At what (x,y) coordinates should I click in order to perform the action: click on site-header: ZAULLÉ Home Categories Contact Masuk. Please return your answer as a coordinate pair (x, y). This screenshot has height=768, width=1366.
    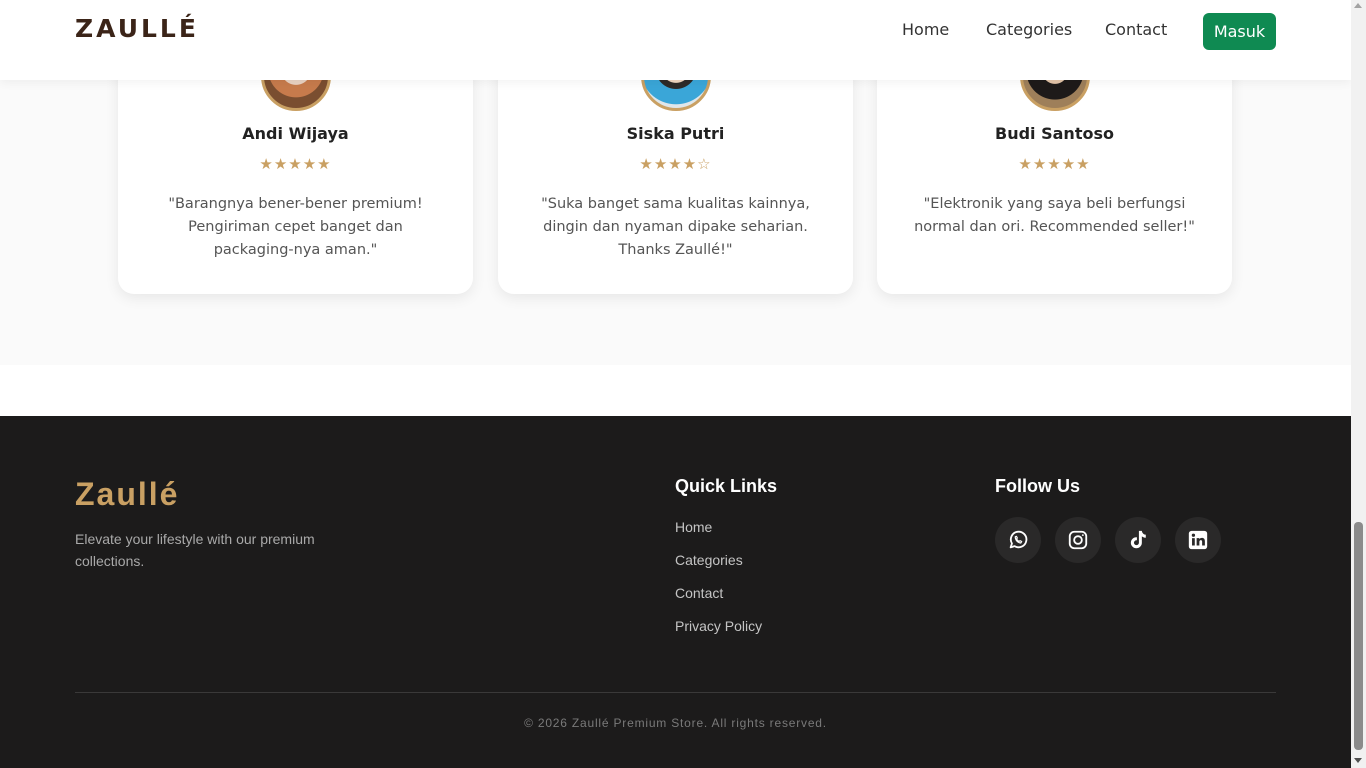
    Looking at the image, I should click on (675, 40).